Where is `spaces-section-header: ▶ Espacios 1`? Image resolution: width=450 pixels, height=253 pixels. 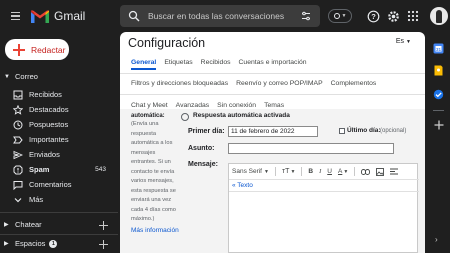 spaces-section-header: ▶ Espacios 1 is located at coordinates (31, 243).